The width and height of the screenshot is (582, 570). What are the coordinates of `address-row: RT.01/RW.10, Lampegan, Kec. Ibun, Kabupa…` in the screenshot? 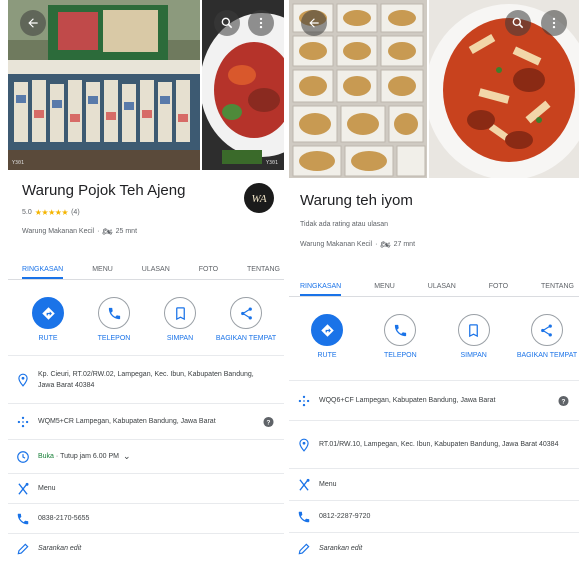 It's located at (434, 444).